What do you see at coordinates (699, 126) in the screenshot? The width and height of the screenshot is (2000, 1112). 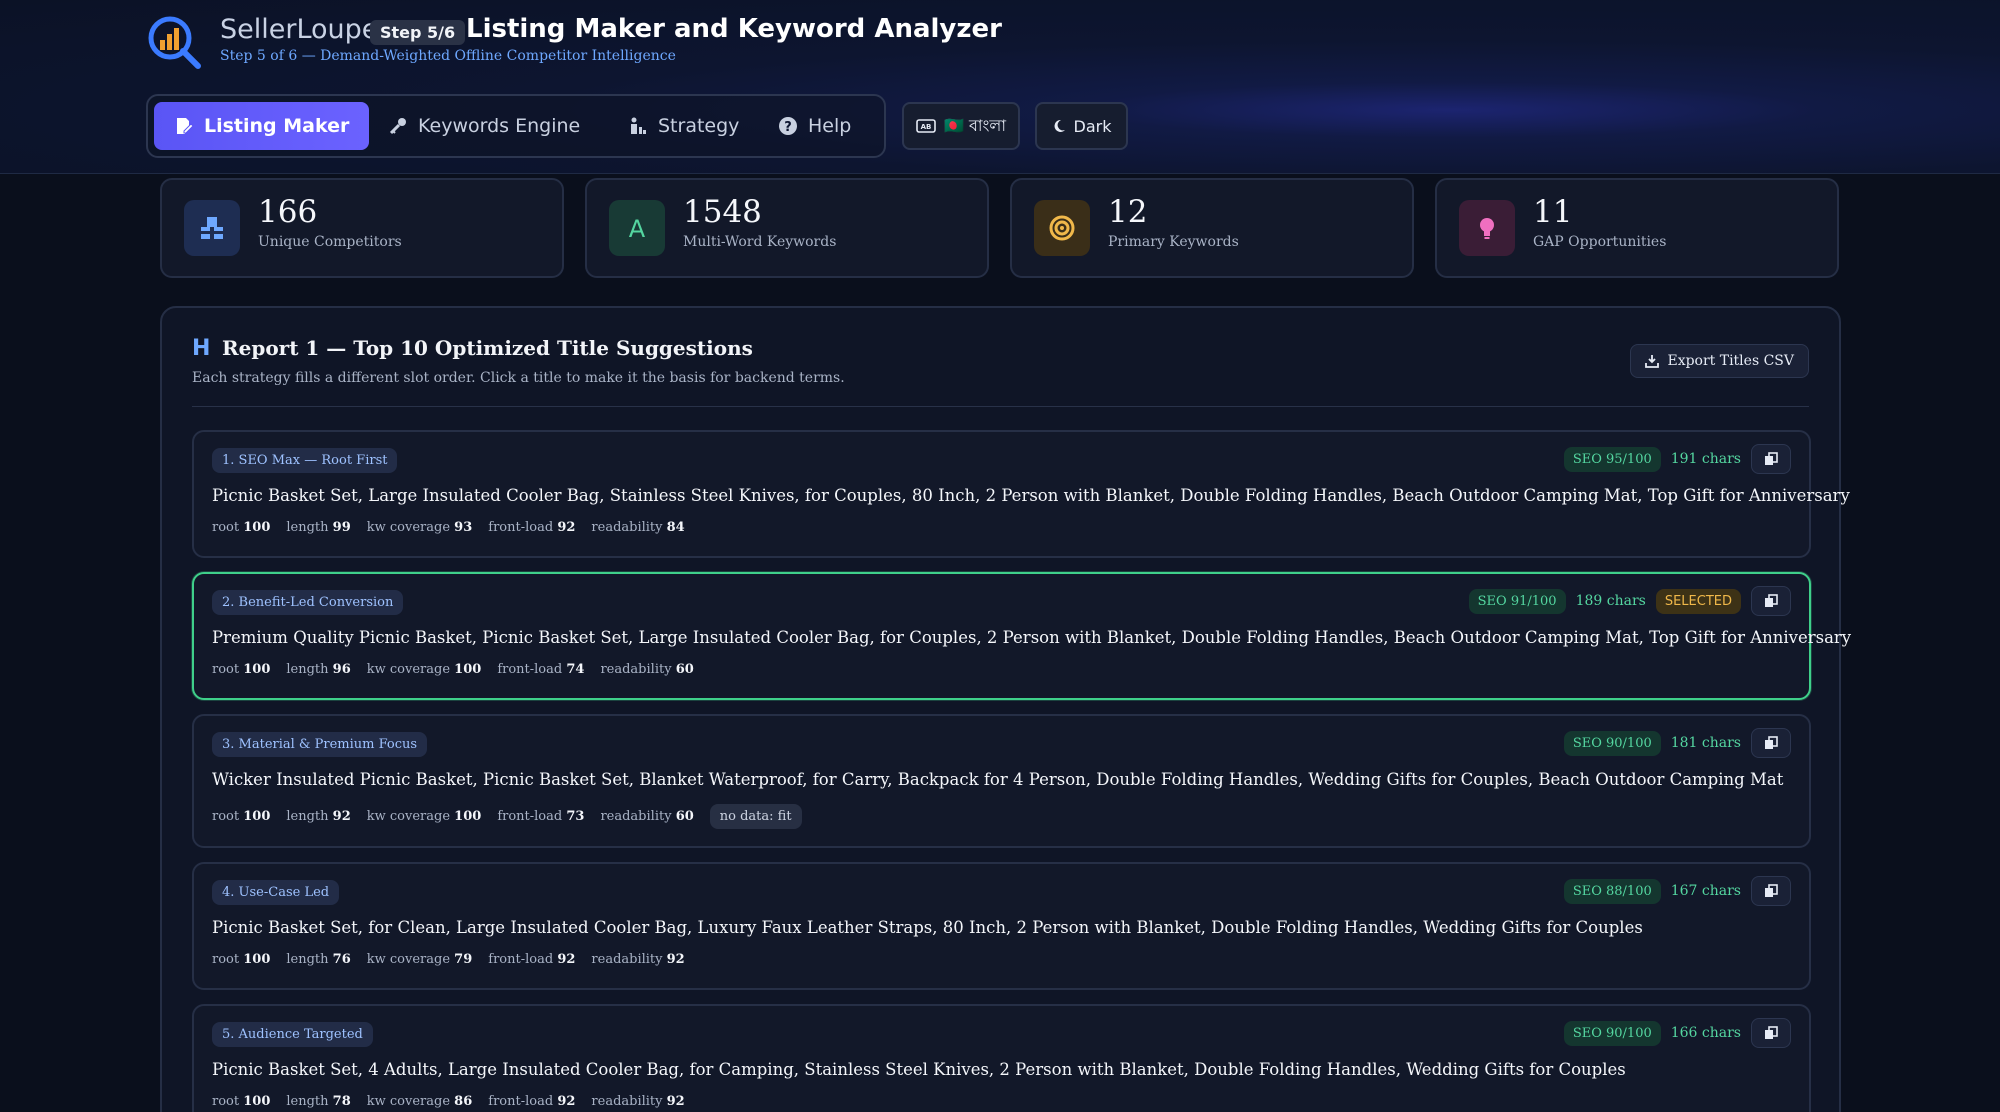 I see `tab-label: Strategy` at bounding box center [699, 126].